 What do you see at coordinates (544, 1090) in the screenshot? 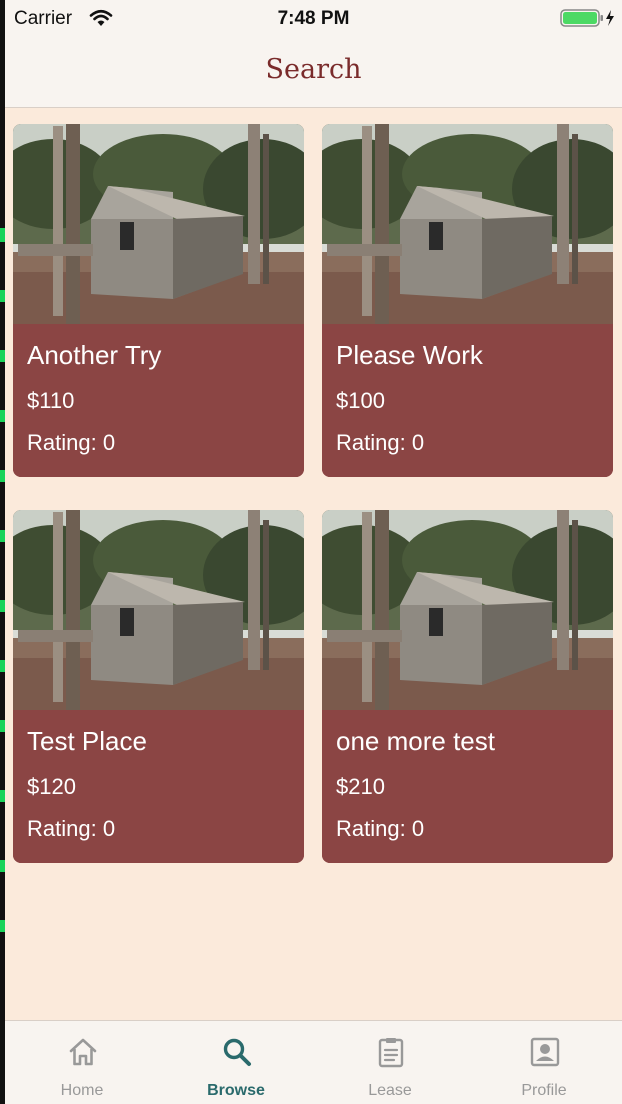
I see `tab-label: Profile` at bounding box center [544, 1090].